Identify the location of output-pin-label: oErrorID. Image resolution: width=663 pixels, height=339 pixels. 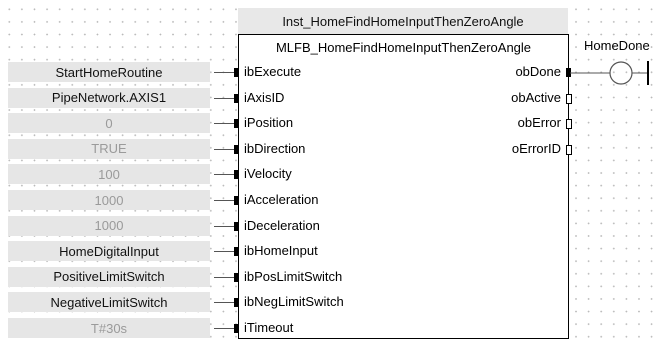
(536, 148).